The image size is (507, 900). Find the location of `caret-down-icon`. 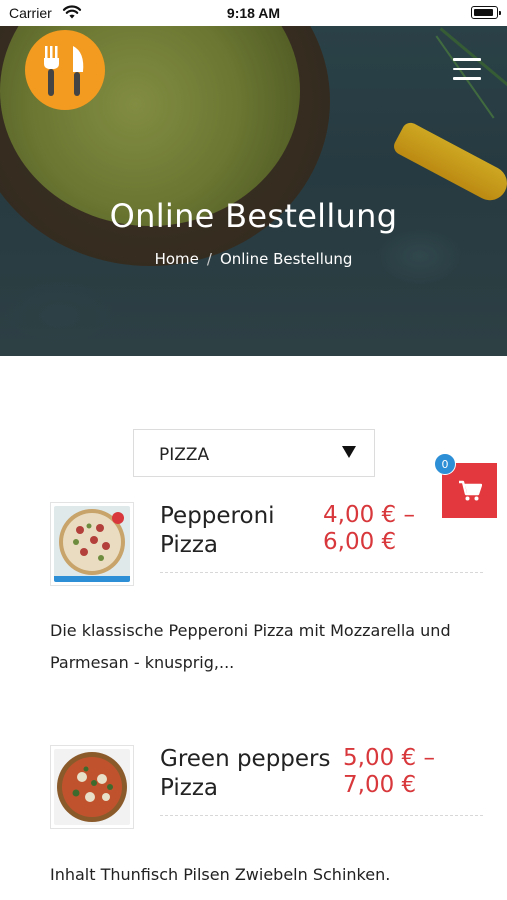

caret-down-icon is located at coordinates (349, 452).